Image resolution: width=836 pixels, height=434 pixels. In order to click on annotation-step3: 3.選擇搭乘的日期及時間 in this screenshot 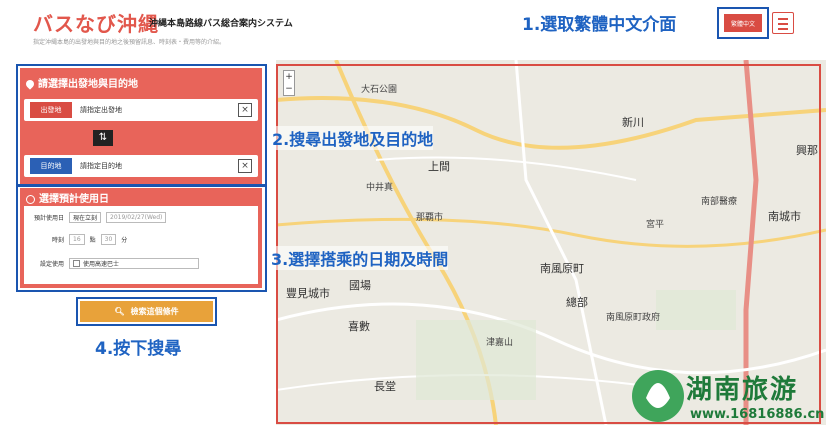, I will do `click(360, 258)`.